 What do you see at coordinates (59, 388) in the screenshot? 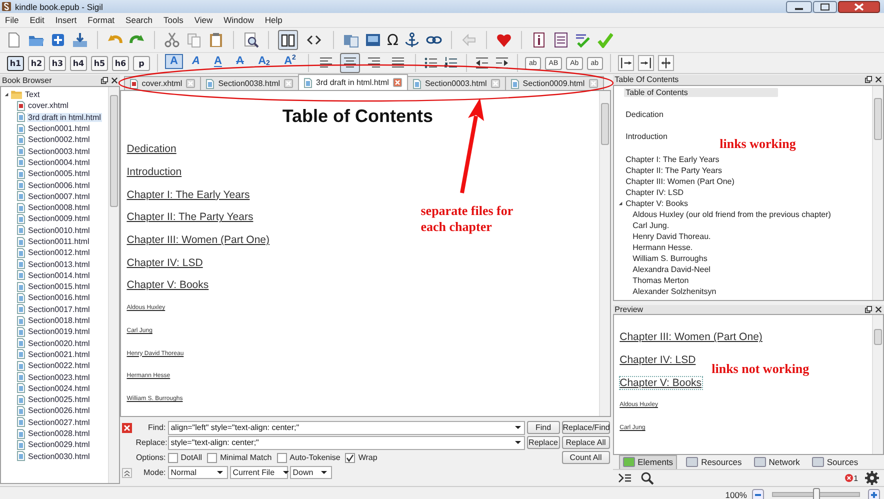
I see `tree-item: Section0024.html` at bounding box center [59, 388].